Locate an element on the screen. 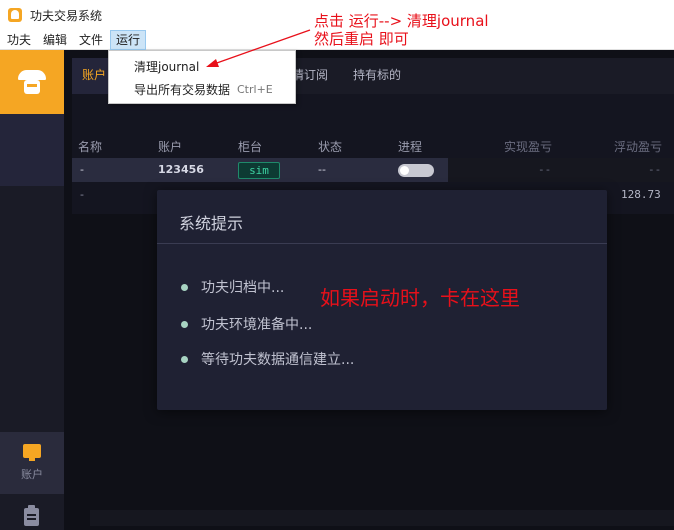 This screenshot has height=530, width=674. menu-file: 文件 is located at coordinates (91, 40).